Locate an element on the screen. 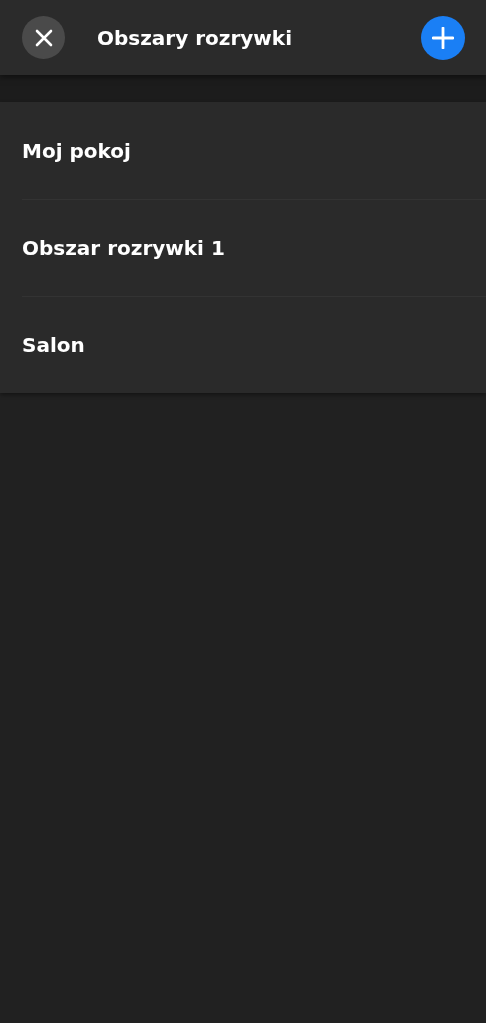 This screenshot has width=486, height=1023. close-button is located at coordinates (43, 37).